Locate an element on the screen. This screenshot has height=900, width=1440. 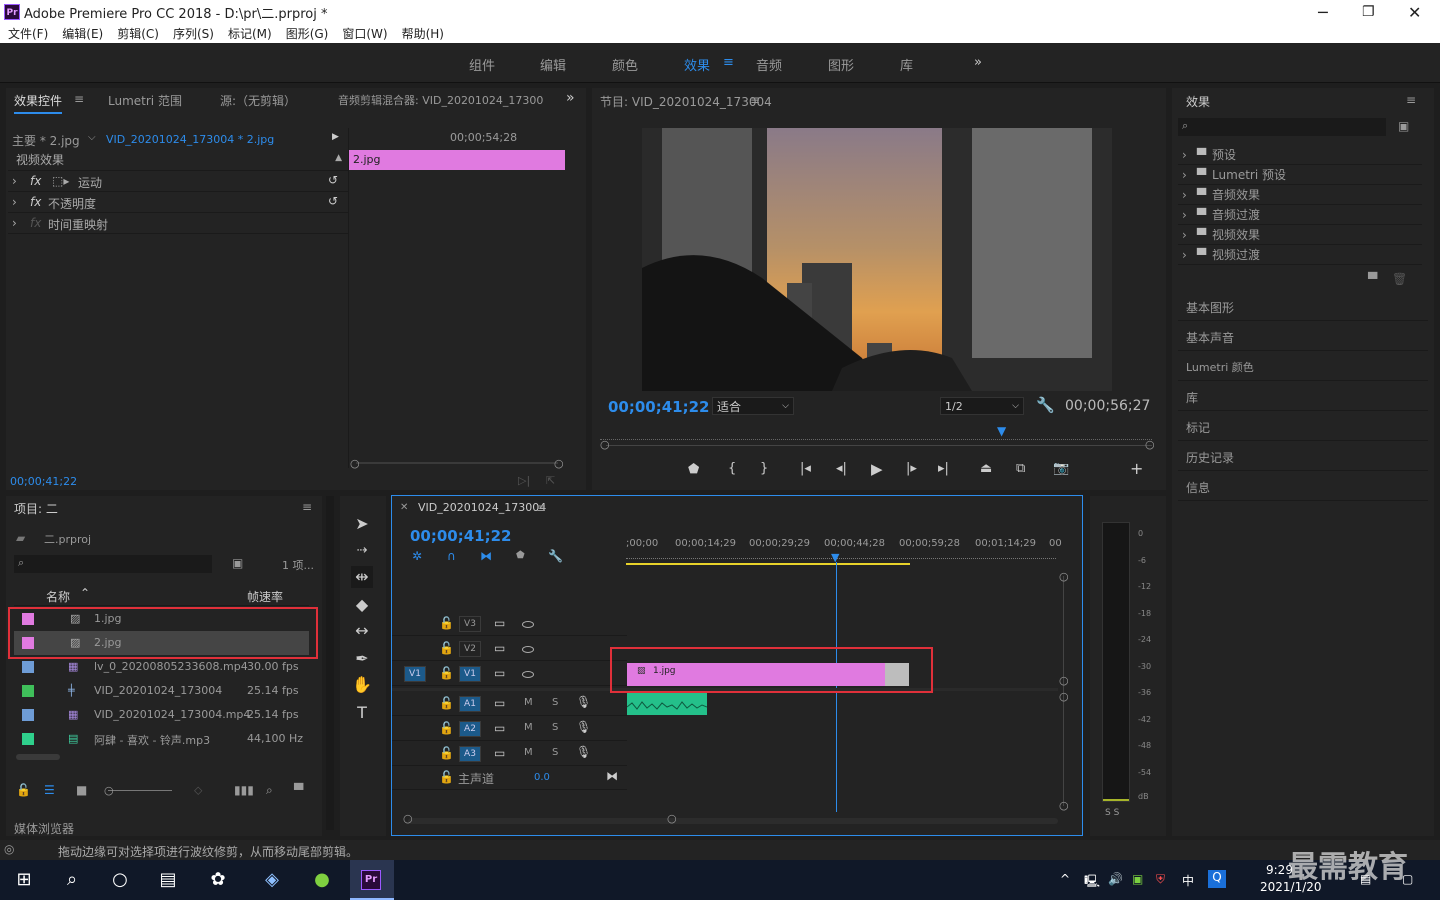
resolution-dropdown: 1/2 ⌵ is located at coordinates (982, 406).